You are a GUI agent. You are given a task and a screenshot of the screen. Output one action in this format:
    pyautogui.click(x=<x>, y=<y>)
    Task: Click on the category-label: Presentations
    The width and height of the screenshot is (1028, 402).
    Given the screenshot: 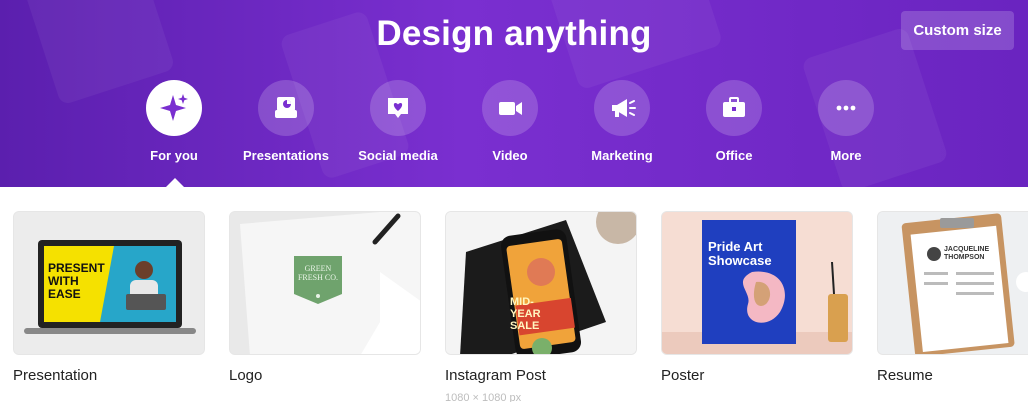 What is the action you would take?
    pyautogui.click(x=286, y=155)
    